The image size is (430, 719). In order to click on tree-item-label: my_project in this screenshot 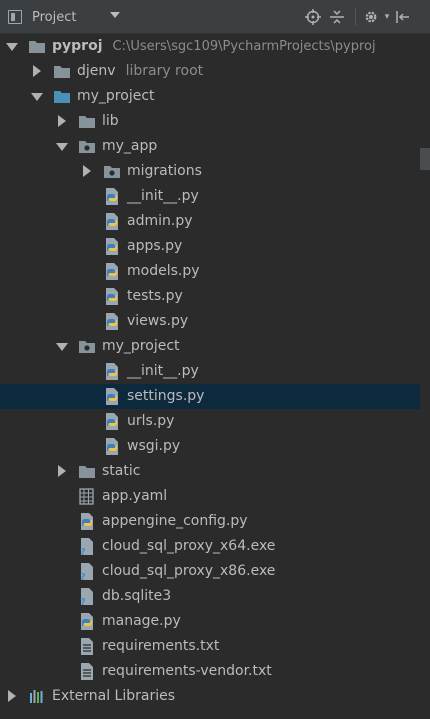, I will do `click(116, 96)`.